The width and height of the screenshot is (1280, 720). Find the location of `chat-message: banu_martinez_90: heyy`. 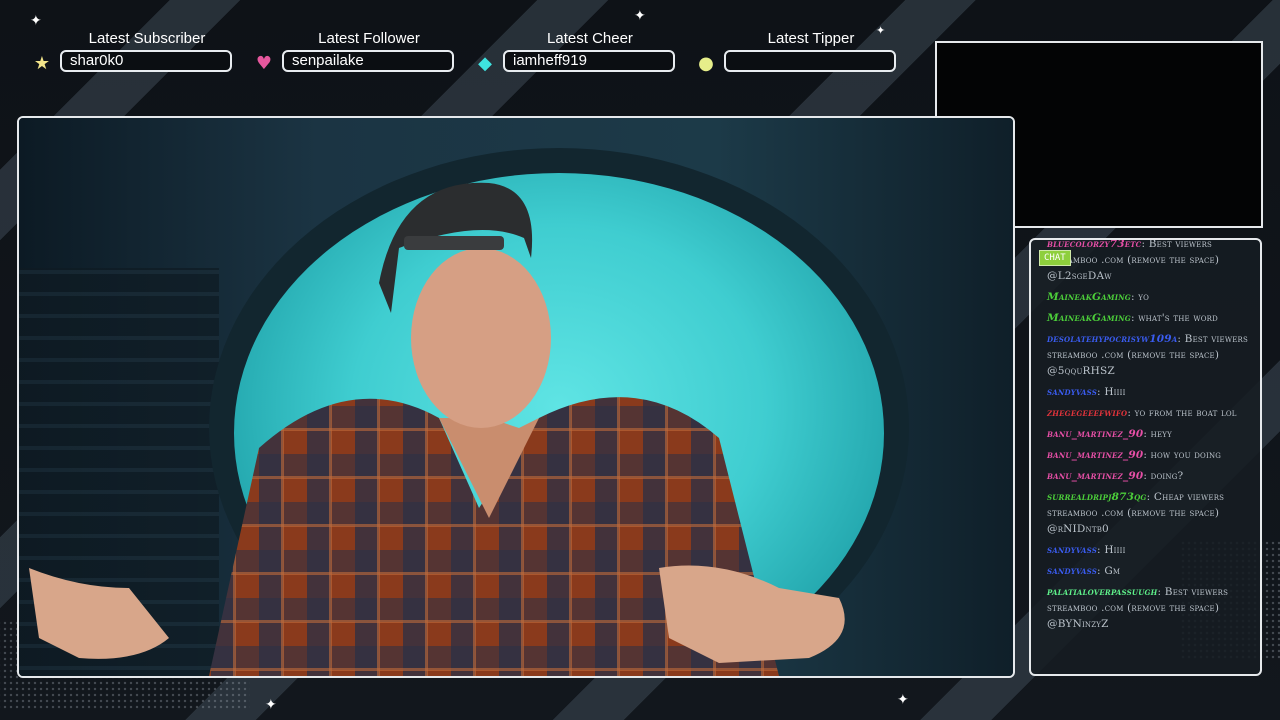

chat-message: banu_martinez_90: heyy is located at coordinates (1153, 434).